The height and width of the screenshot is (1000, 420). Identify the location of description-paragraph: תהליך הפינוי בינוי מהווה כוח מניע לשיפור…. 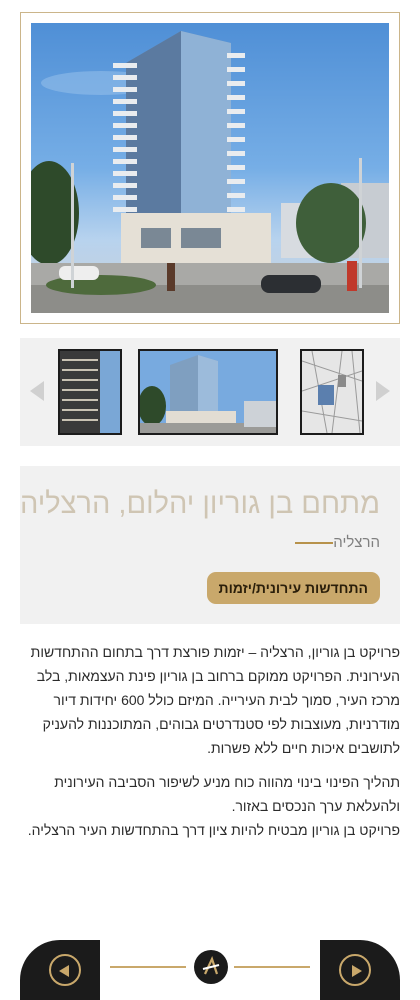
(227, 794).